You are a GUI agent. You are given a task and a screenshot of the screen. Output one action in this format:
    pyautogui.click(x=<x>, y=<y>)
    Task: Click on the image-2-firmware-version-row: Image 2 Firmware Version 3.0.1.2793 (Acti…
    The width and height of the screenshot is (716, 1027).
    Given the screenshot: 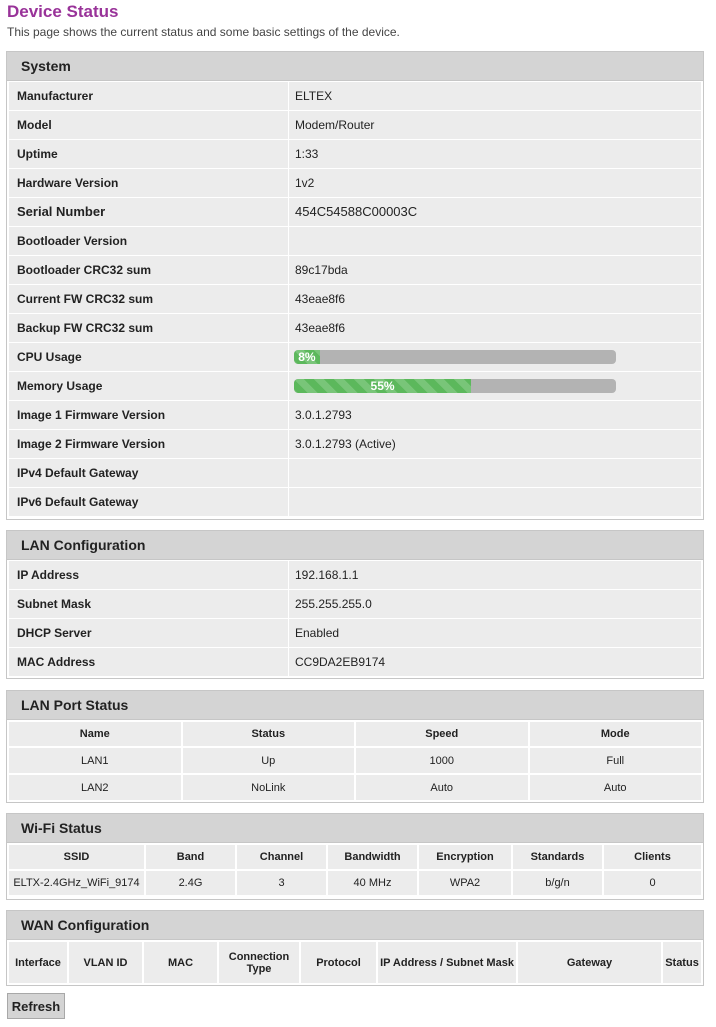 What is the action you would take?
    pyautogui.click(x=355, y=443)
    